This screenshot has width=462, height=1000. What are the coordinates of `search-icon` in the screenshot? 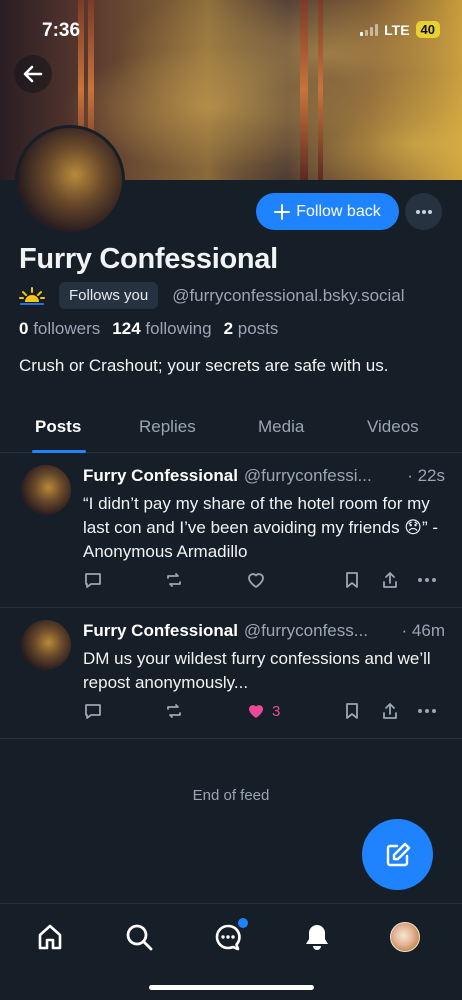 It's located at (139, 937).